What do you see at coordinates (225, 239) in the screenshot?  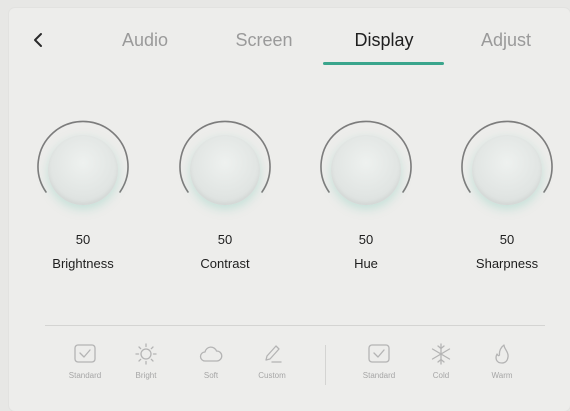 I see `contrast-value: 50` at bounding box center [225, 239].